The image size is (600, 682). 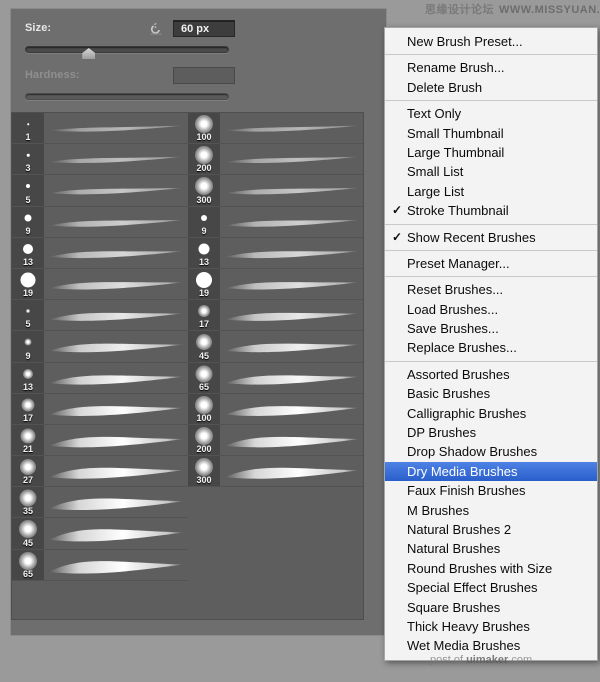 I want to click on menu-item: Drop Shadow Brushes, so click(x=491, y=451).